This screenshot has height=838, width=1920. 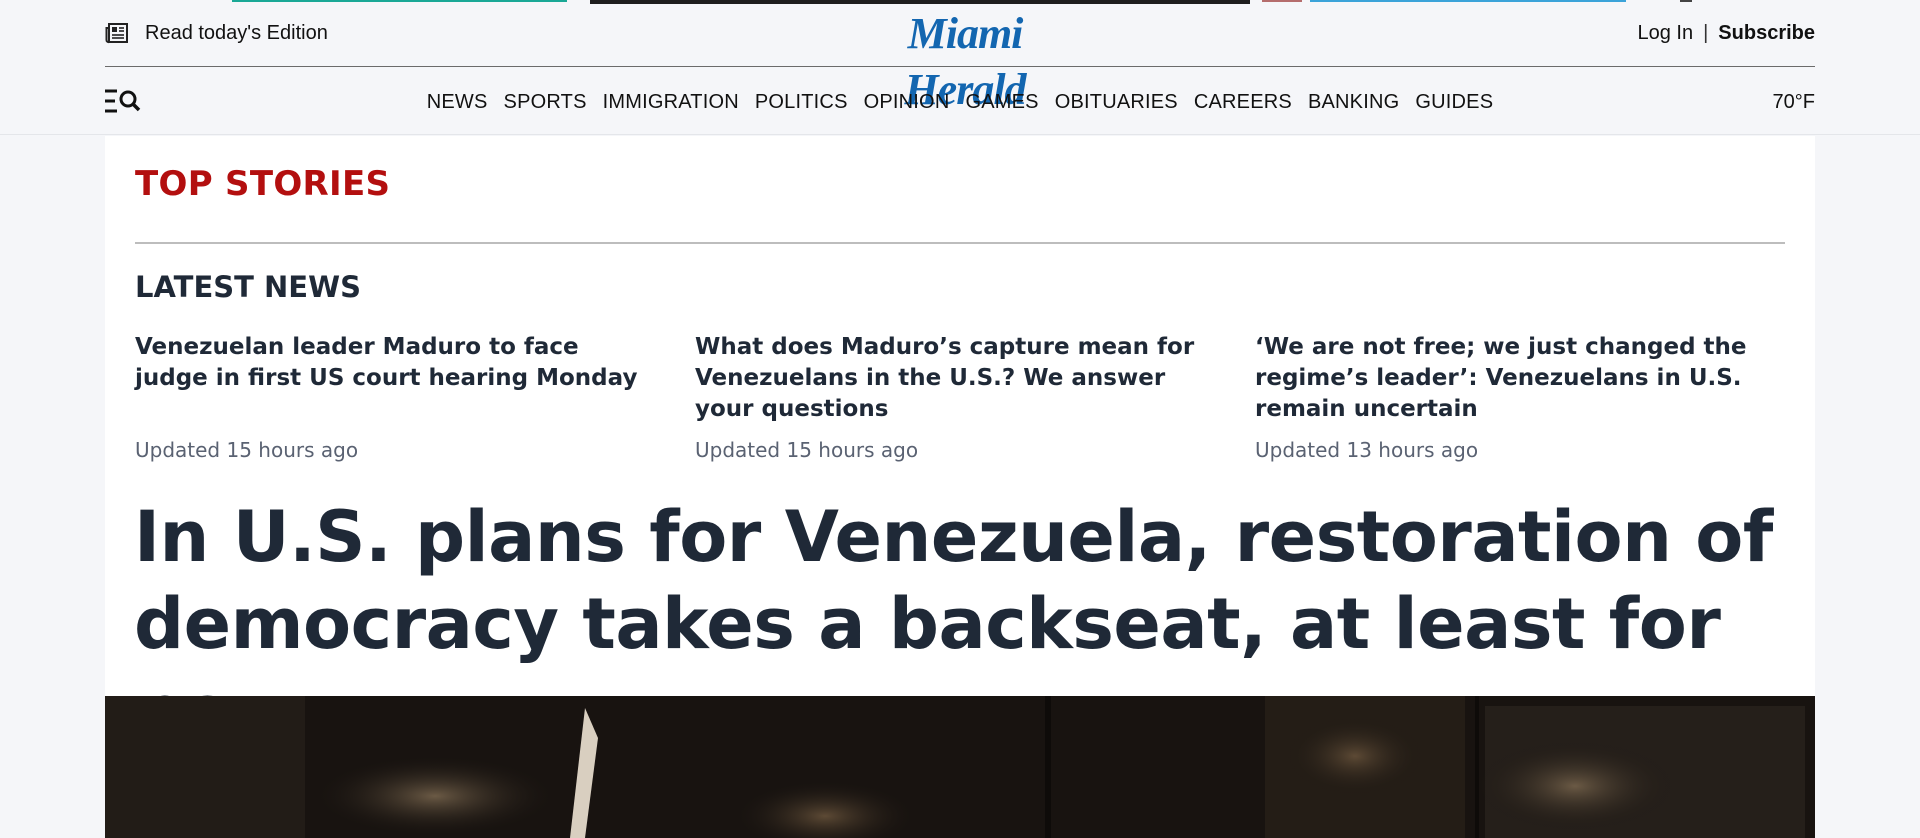 I want to click on todays-edition-link: Read today's Edition, so click(x=216, y=33).